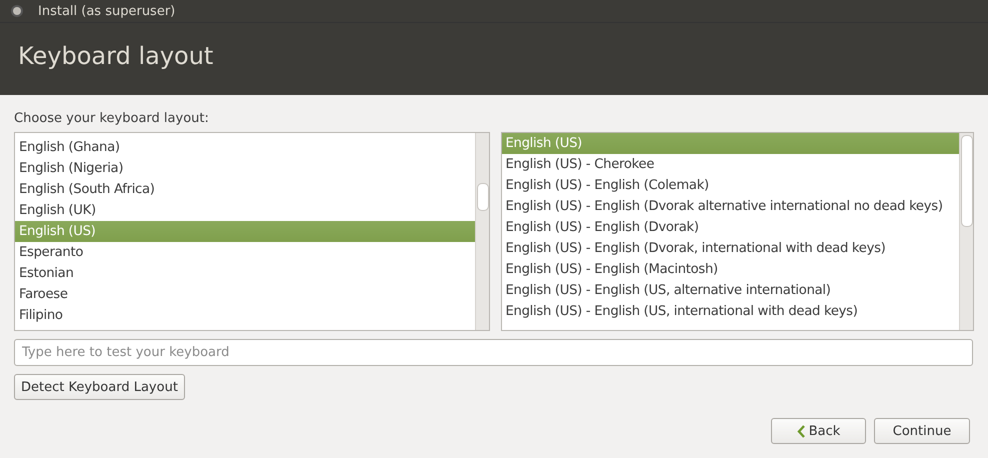 This screenshot has height=458, width=988. I want to click on variant-item: English (US) - English (Colemak), so click(730, 185).